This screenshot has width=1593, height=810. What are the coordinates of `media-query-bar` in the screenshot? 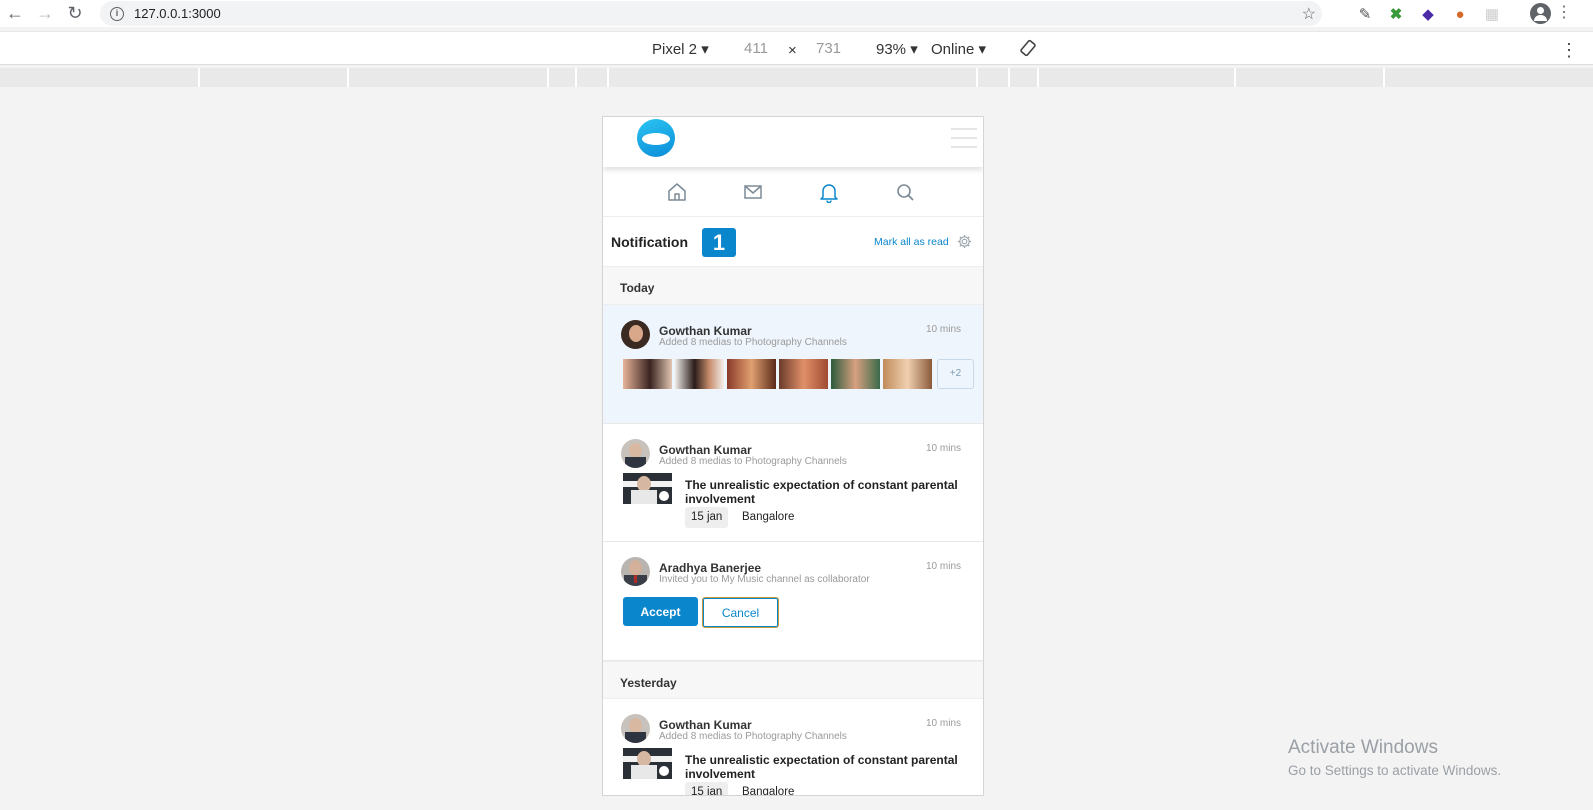 It's located at (796, 77).